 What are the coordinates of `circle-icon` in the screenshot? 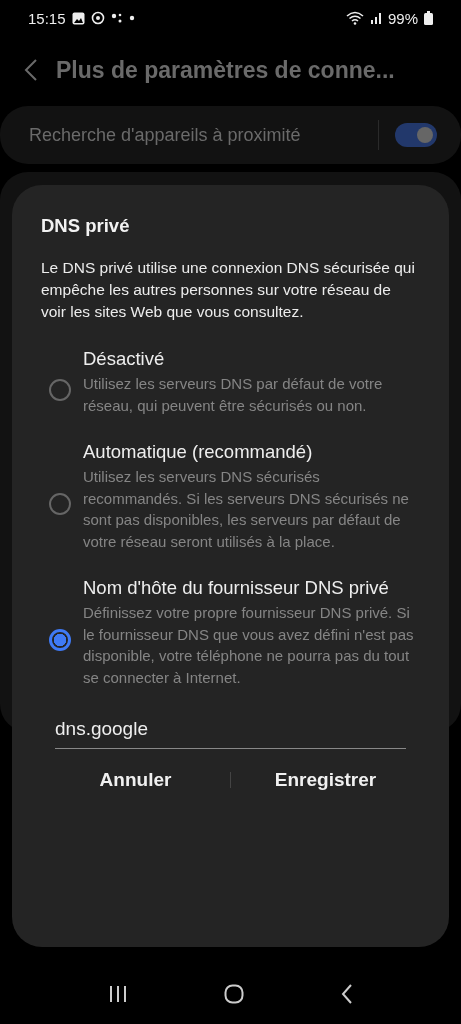 It's located at (97, 18).